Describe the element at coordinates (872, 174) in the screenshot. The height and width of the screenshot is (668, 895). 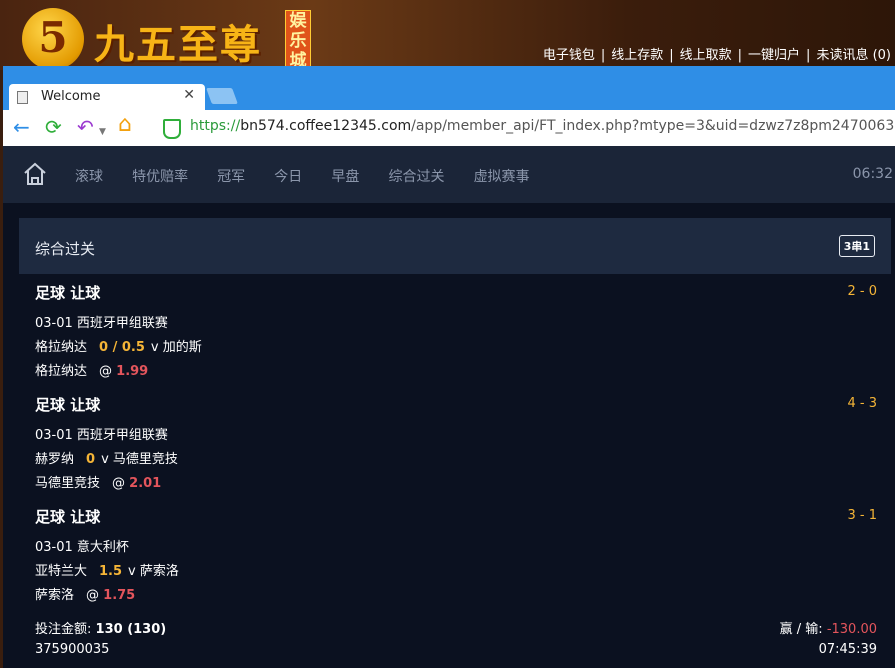
I see `nav-clock: 06:32` at that location.